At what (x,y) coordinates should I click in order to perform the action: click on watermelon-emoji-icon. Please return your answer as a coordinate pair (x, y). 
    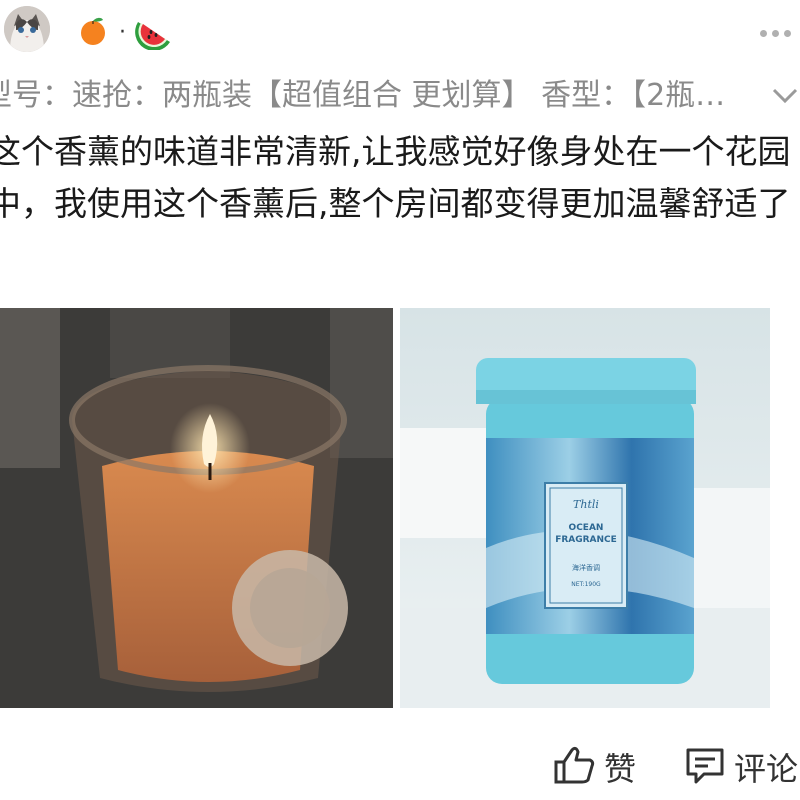
    Looking at the image, I should click on (152, 36).